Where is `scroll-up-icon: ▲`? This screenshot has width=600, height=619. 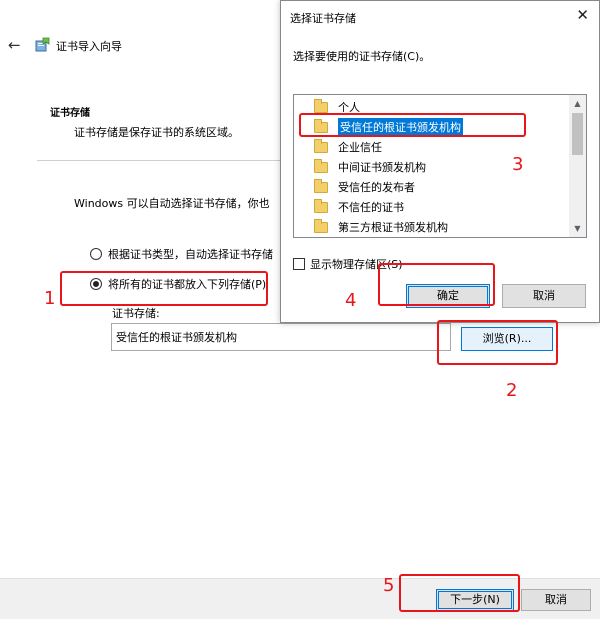 scroll-up-icon: ▲ is located at coordinates (577, 103).